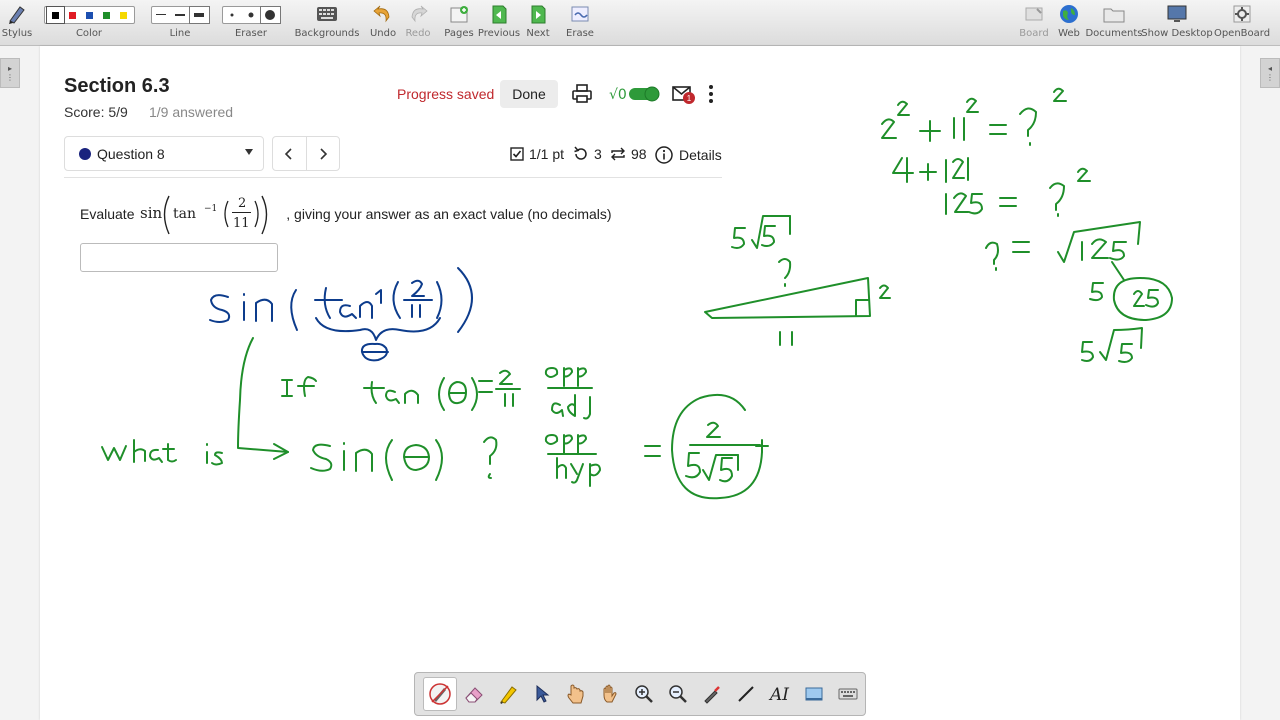 The width and height of the screenshot is (1280, 720). I want to click on zoom-in-tool, so click(644, 694).